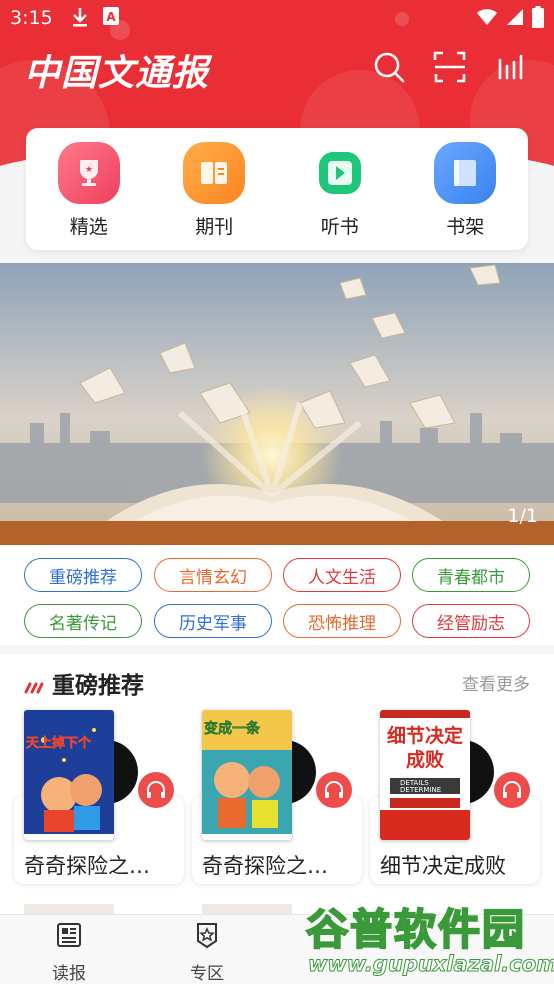 The image size is (554, 984). I want to click on chart-icon, so click(511, 67).